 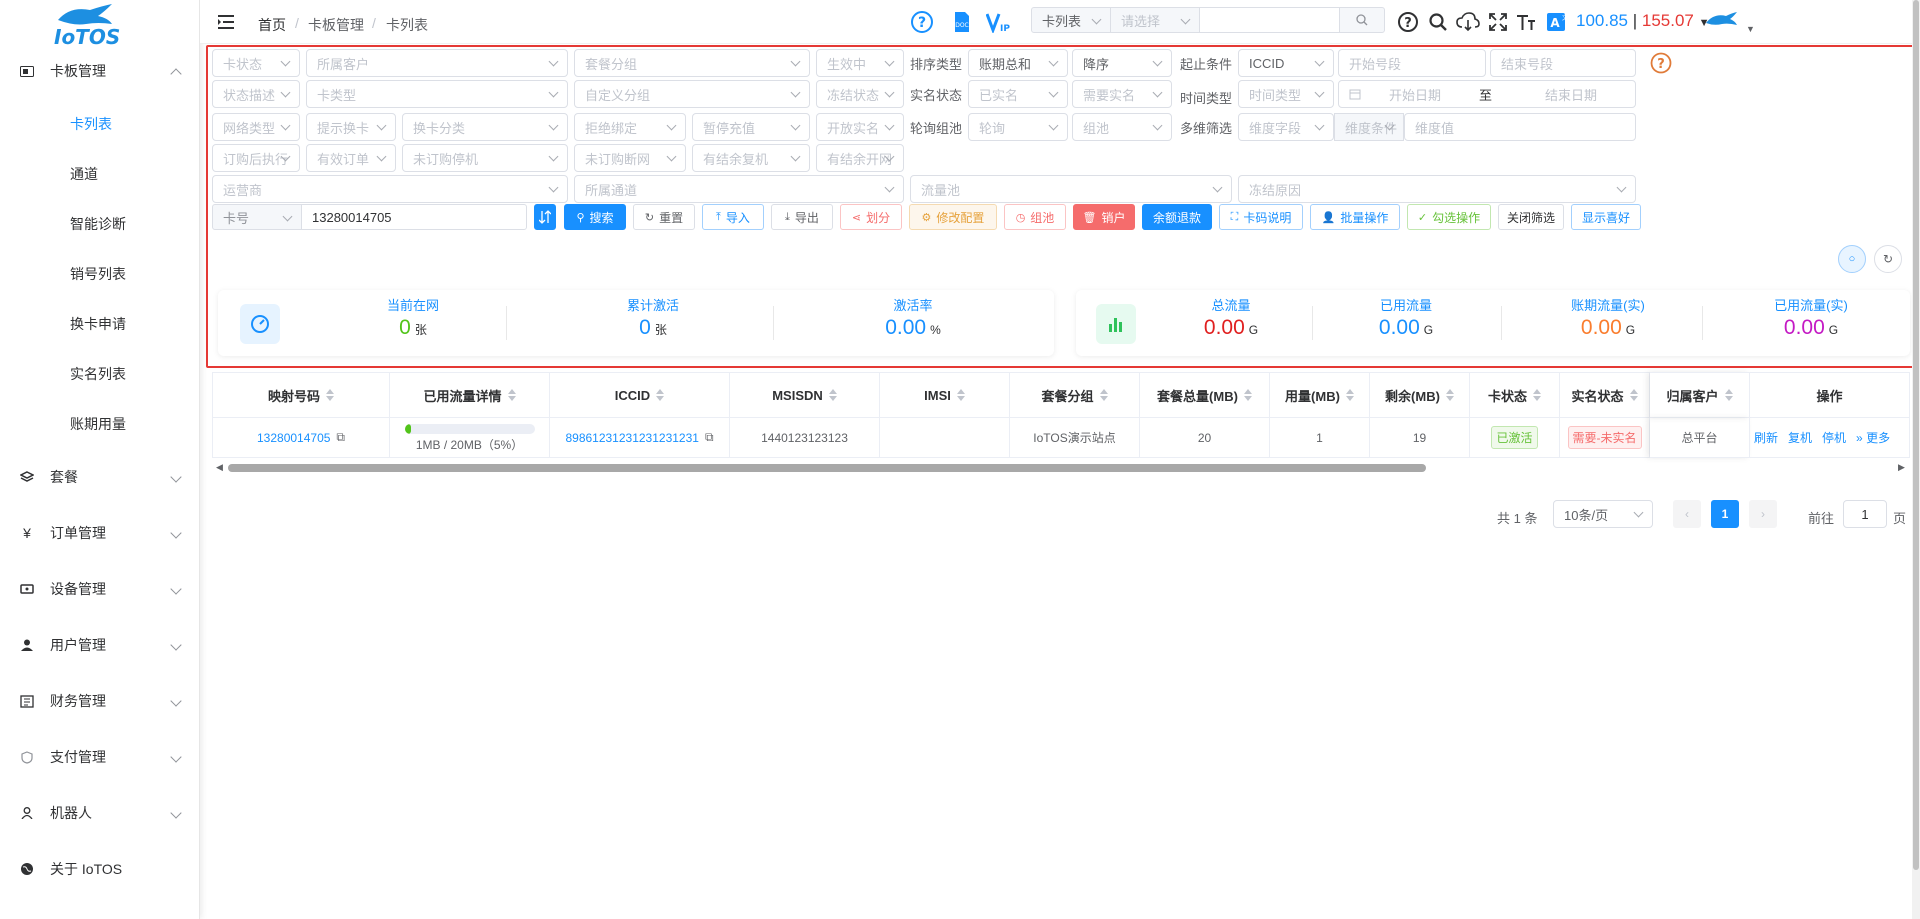 What do you see at coordinates (1155, 20) in the screenshot?
I see `topbar-search-option-select: 请选择` at bounding box center [1155, 20].